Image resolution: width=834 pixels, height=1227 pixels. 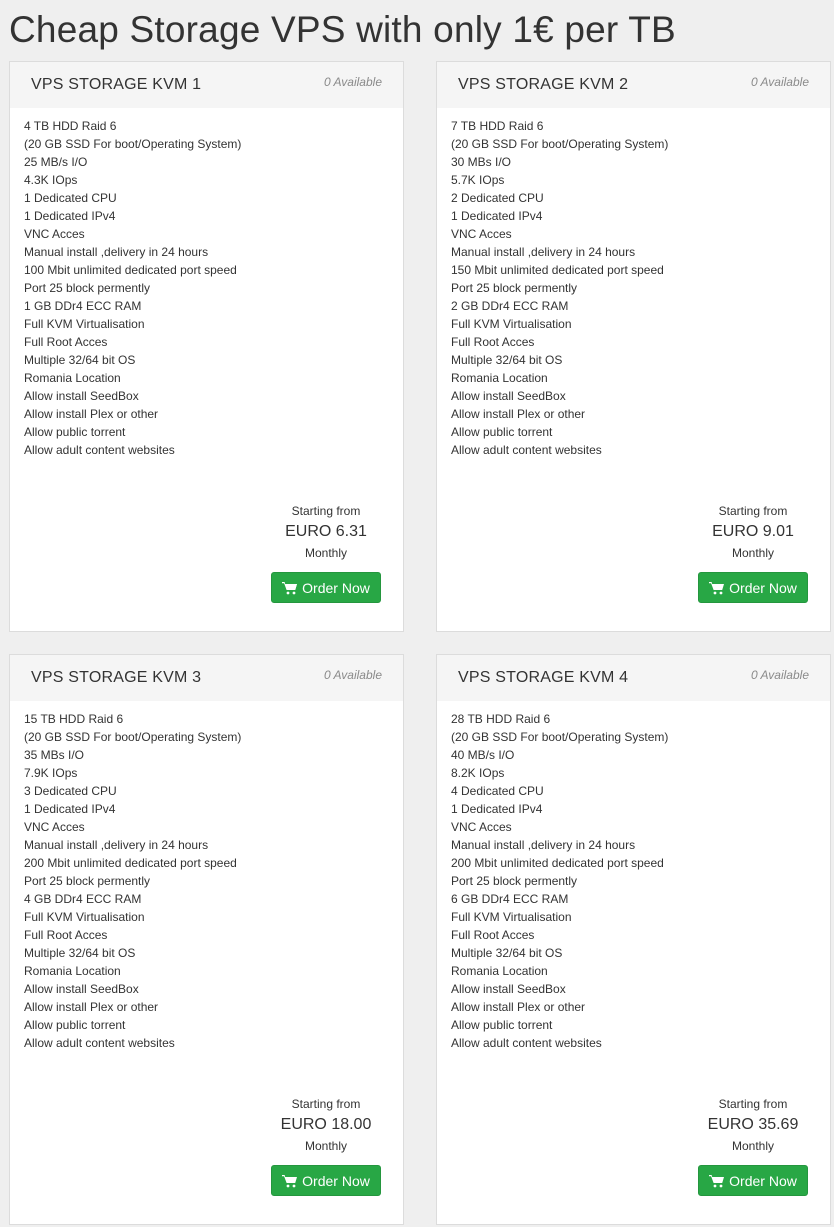 What do you see at coordinates (510, 899) in the screenshot?
I see `feature-item: 6 GB DDr4 ECC RAM` at bounding box center [510, 899].